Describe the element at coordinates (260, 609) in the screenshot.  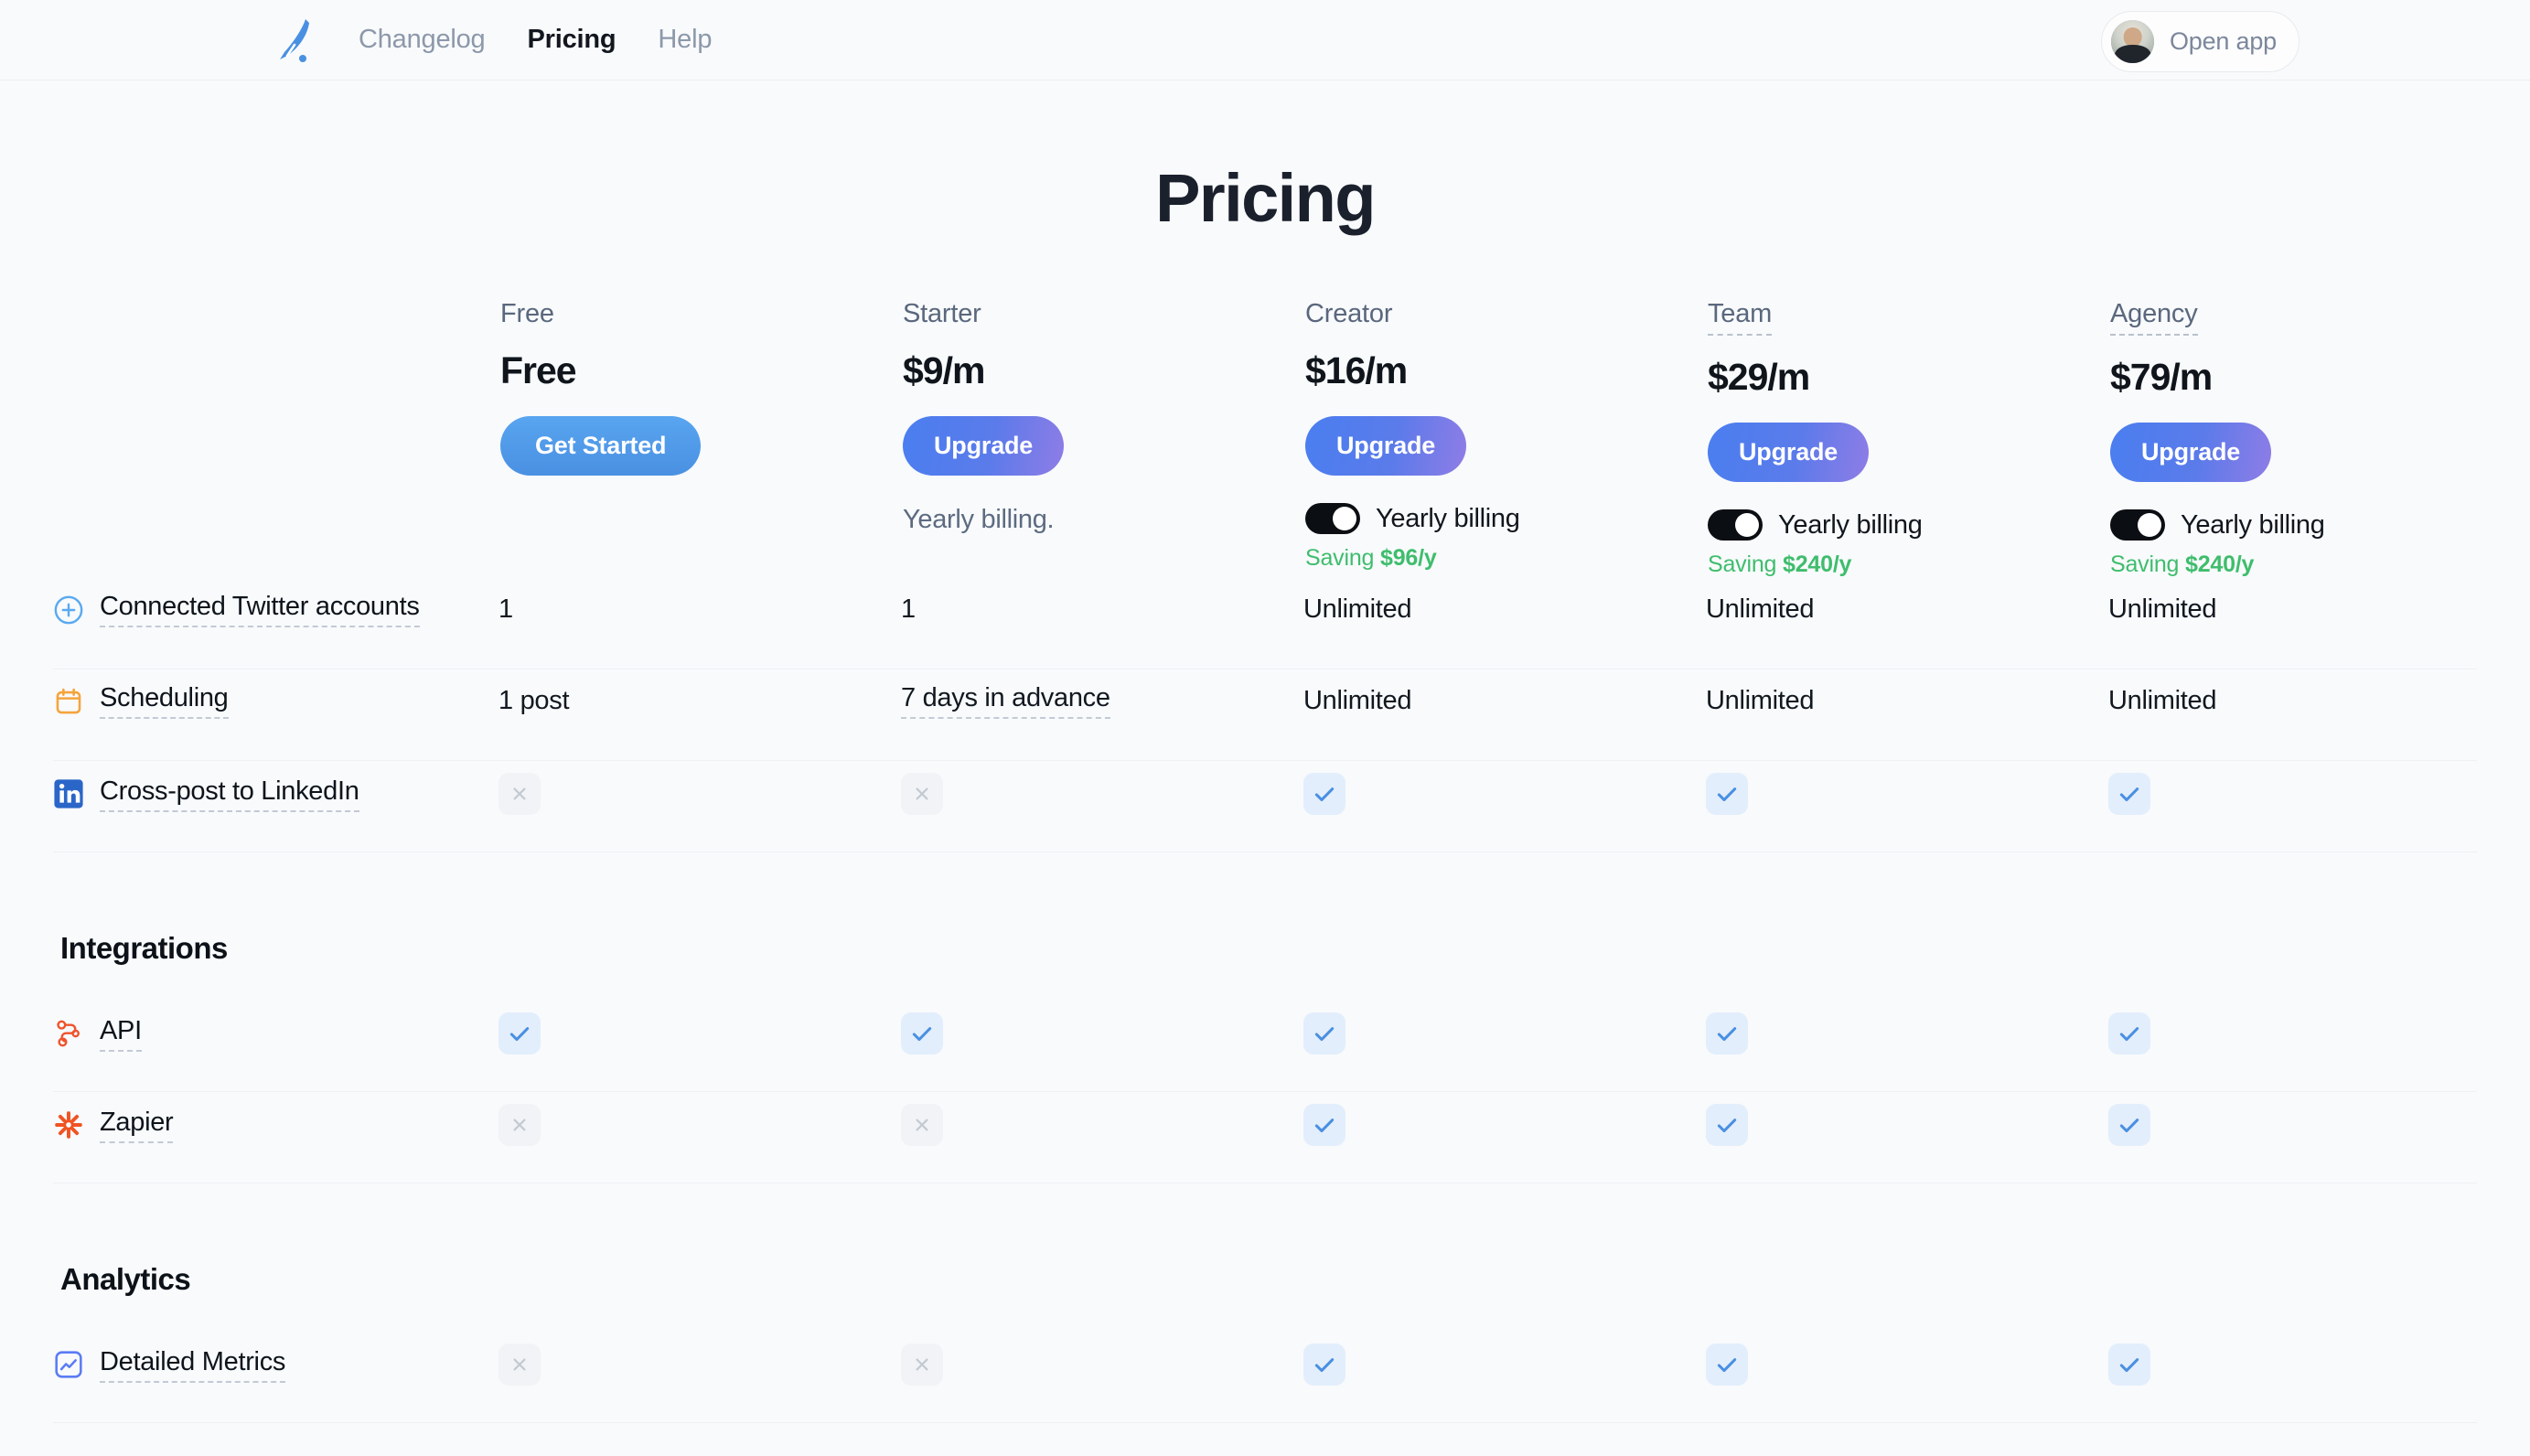
I see `feature-name: Connected Twitter accounts` at that location.